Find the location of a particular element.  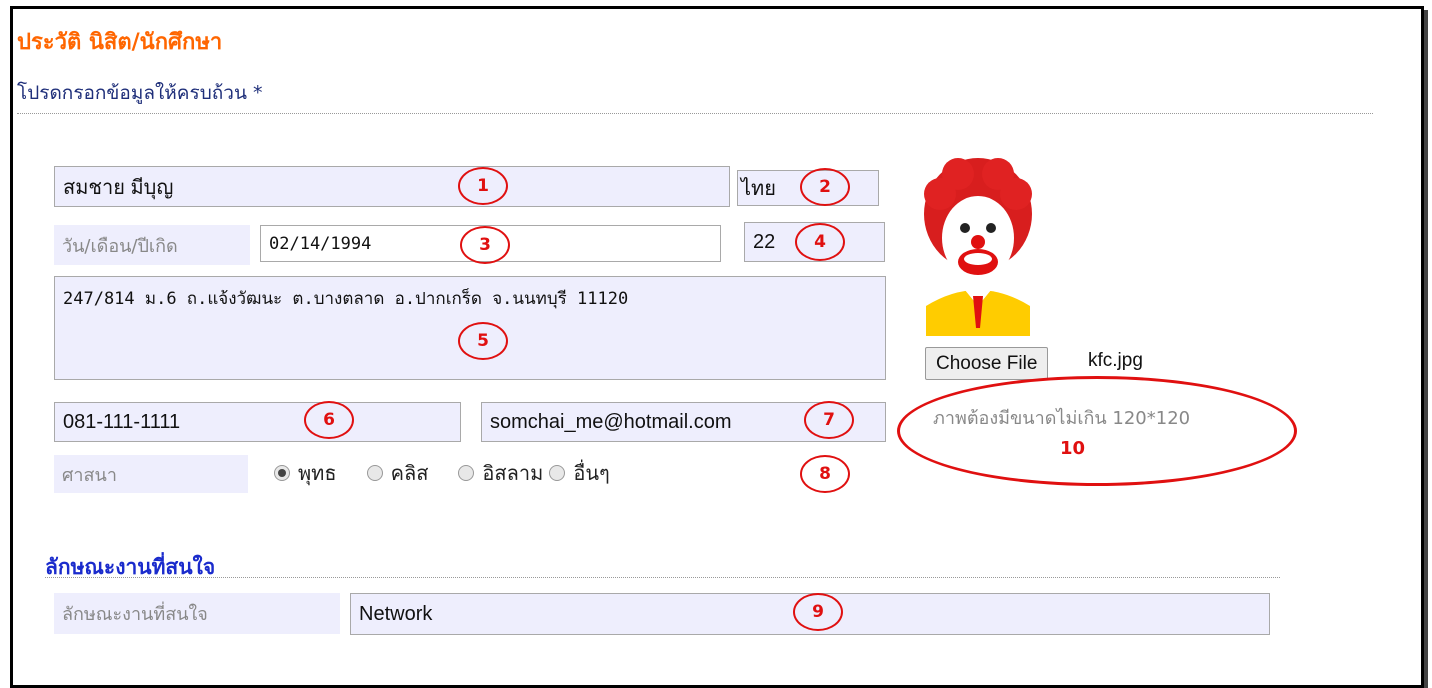

annotation-marker: 8 is located at coordinates (825, 474).